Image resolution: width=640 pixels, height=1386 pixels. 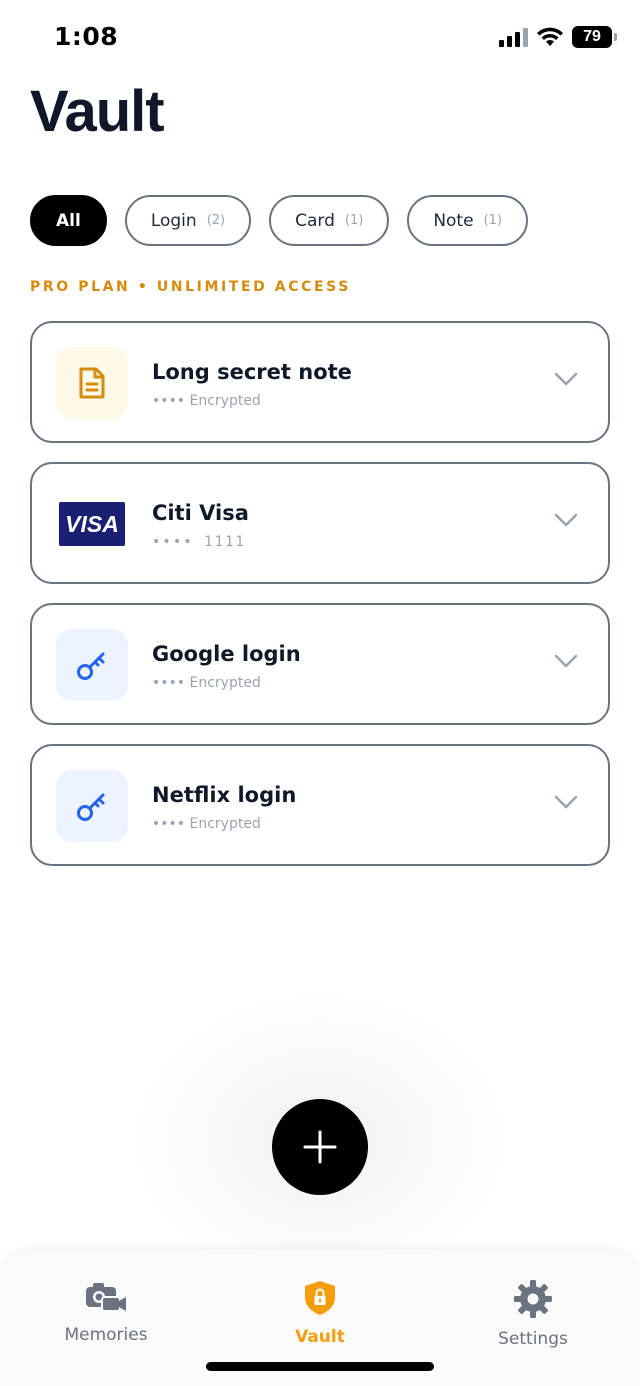 I want to click on shield-lock-icon, so click(x=320, y=1298).